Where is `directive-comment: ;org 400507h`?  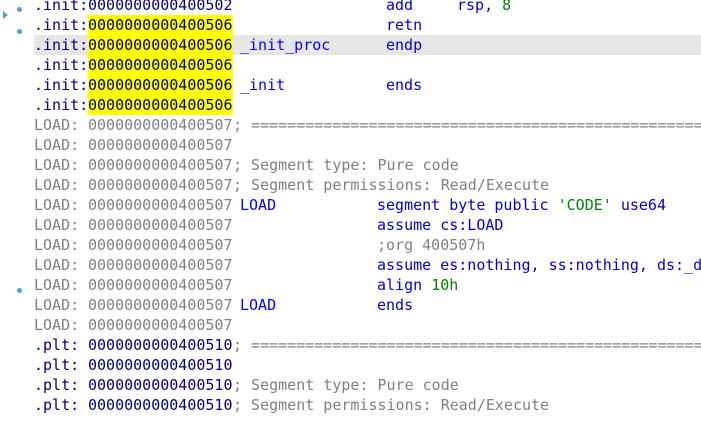 directive-comment: ;org 400507h is located at coordinates (431, 245).